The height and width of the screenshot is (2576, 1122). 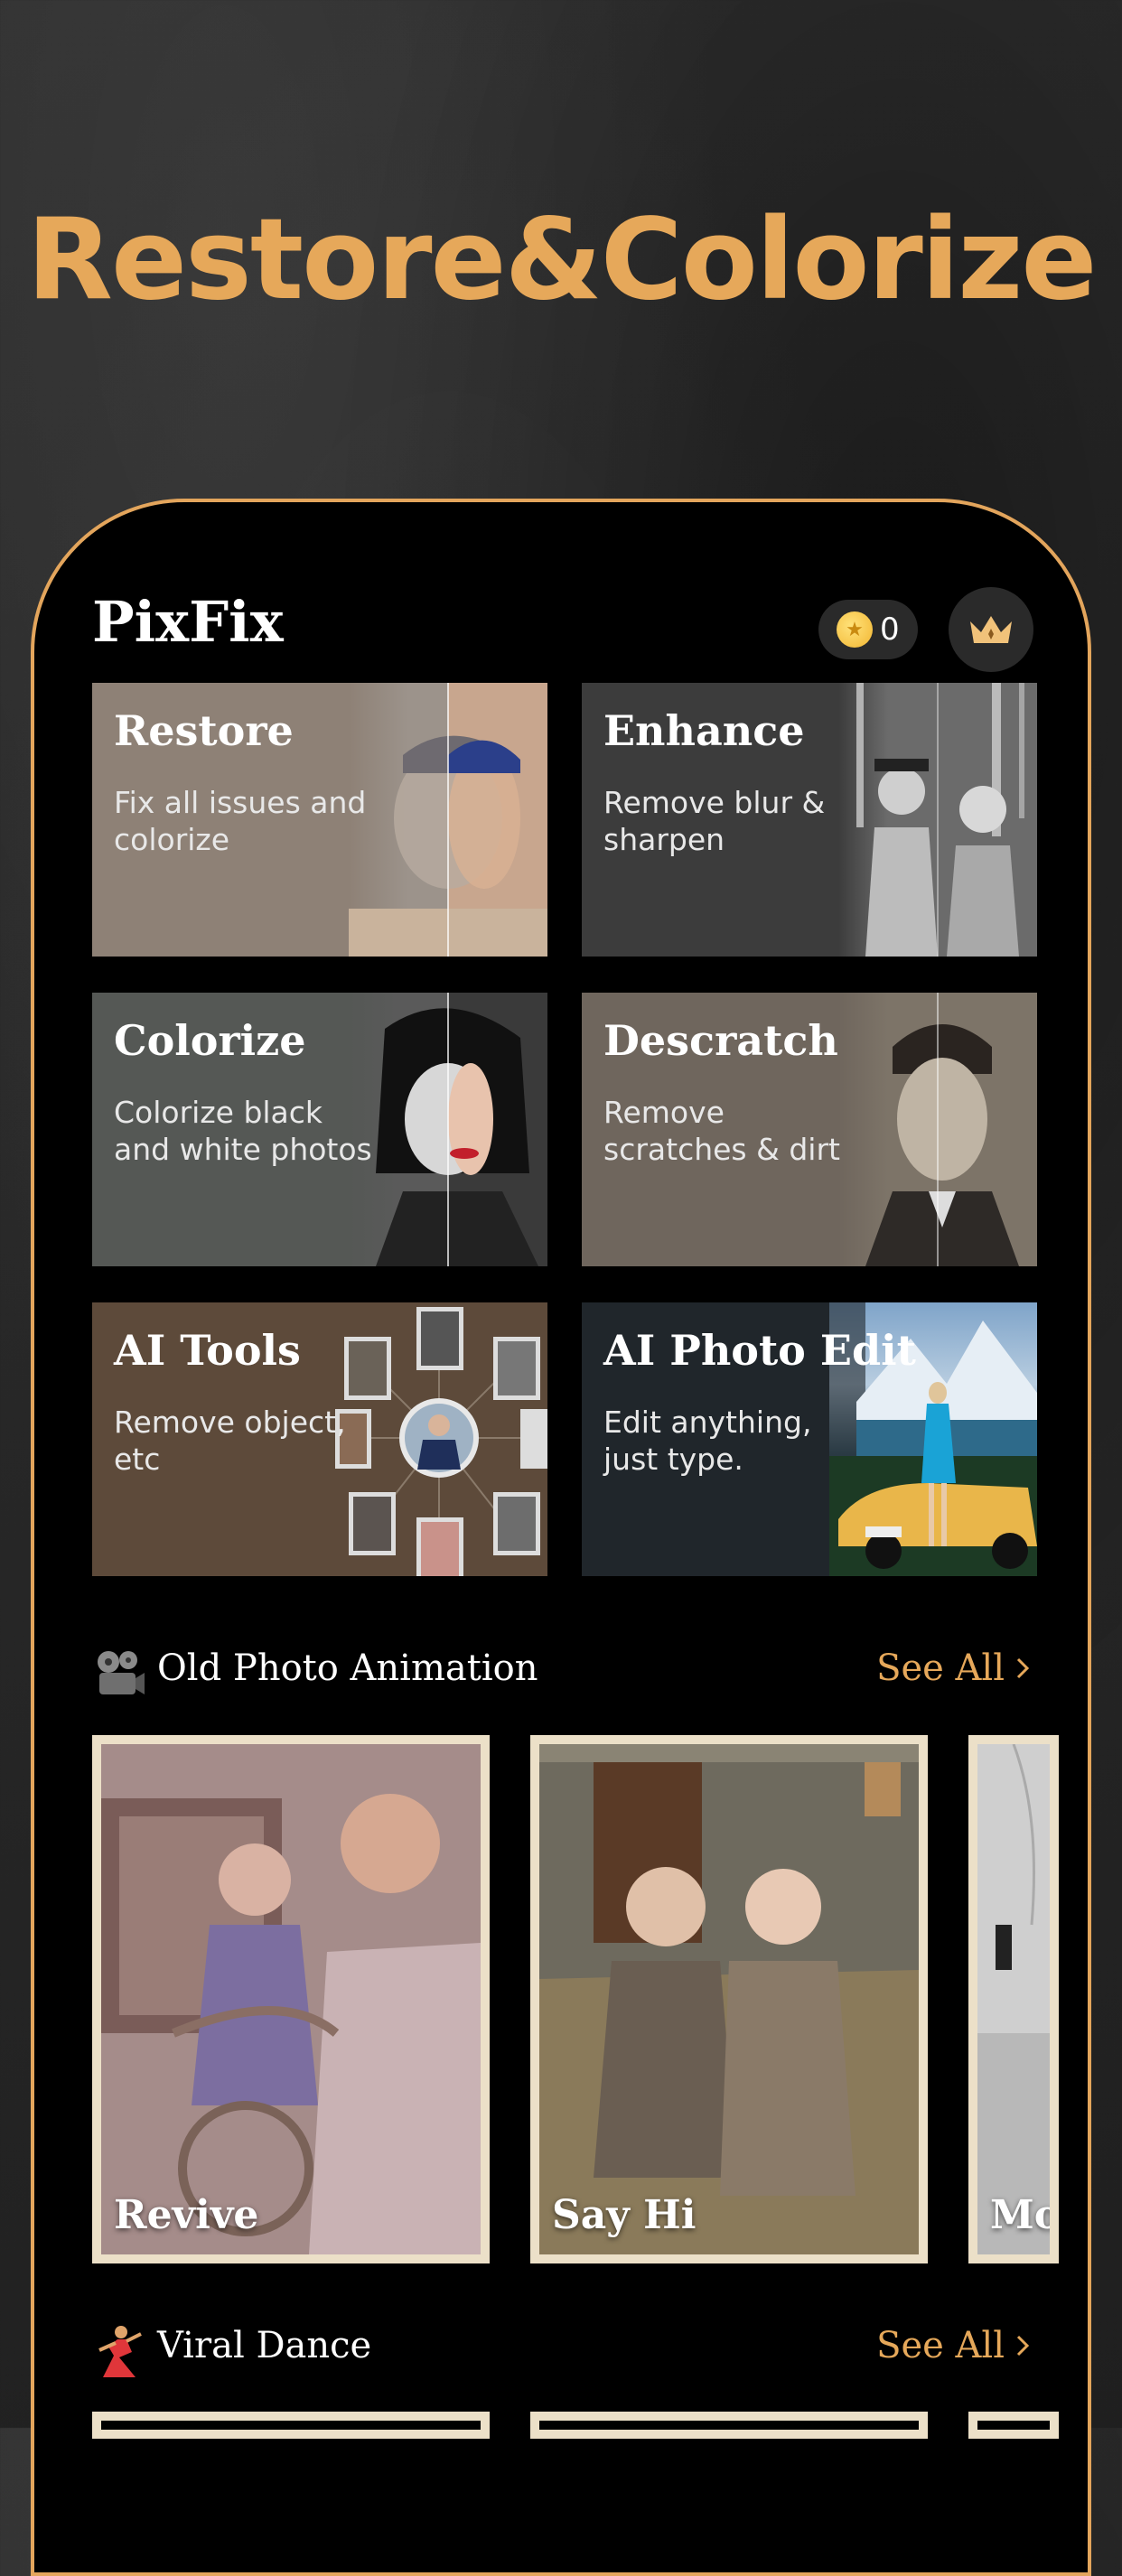 I want to click on premium-button, so click(x=991, y=629).